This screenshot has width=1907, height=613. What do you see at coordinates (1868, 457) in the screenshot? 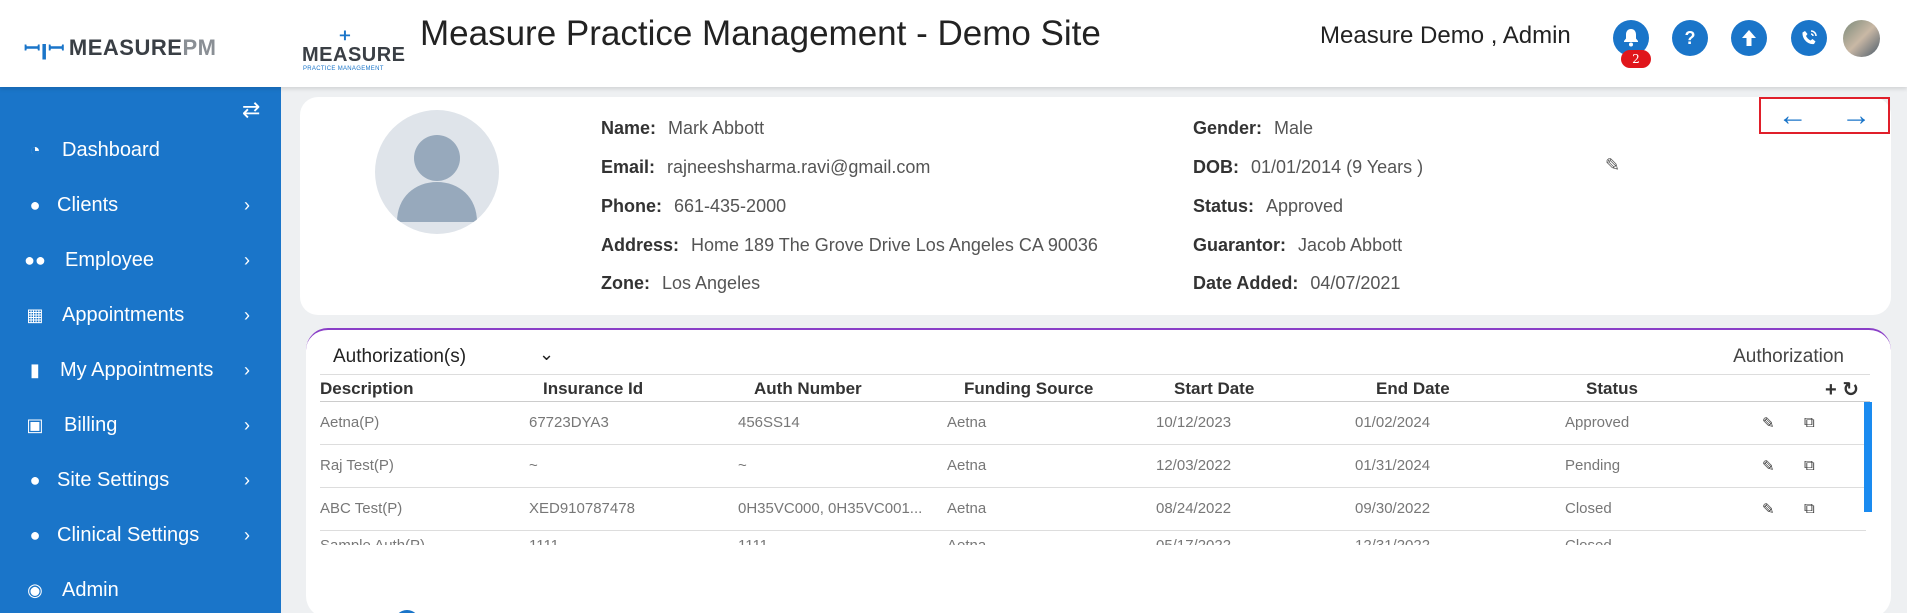
I see `table-scrollbar` at bounding box center [1868, 457].